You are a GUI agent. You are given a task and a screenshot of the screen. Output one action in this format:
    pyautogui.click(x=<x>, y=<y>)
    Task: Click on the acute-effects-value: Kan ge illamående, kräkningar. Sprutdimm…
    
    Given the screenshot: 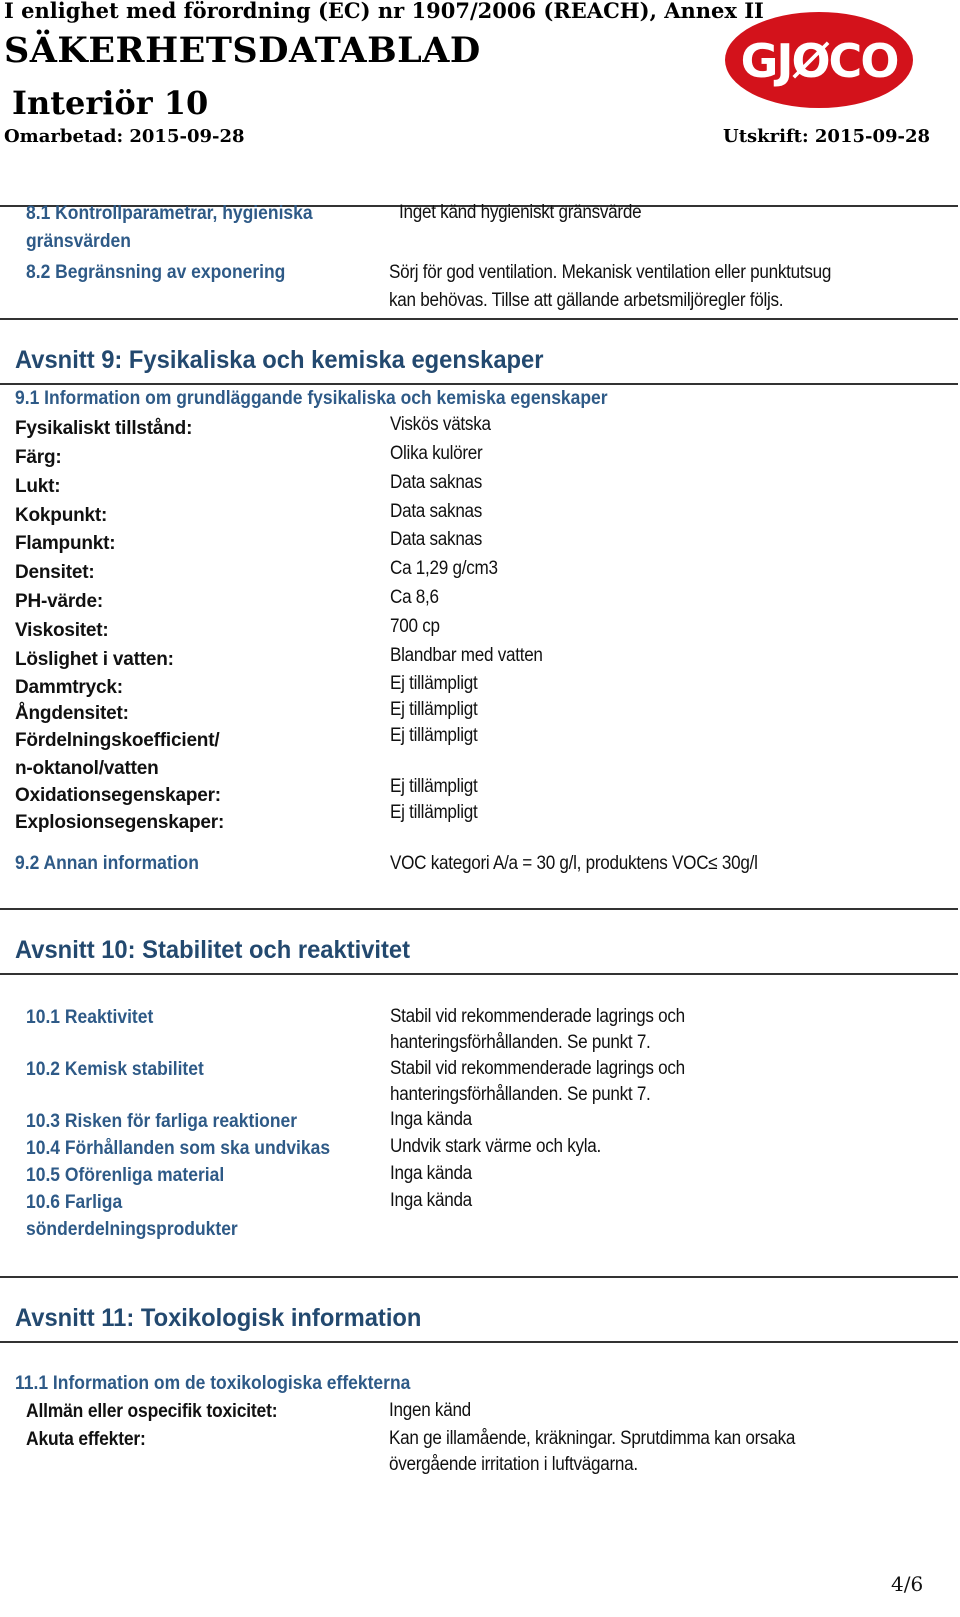 What is the action you would take?
    pyautogui.click(x=592, y=1452)
    